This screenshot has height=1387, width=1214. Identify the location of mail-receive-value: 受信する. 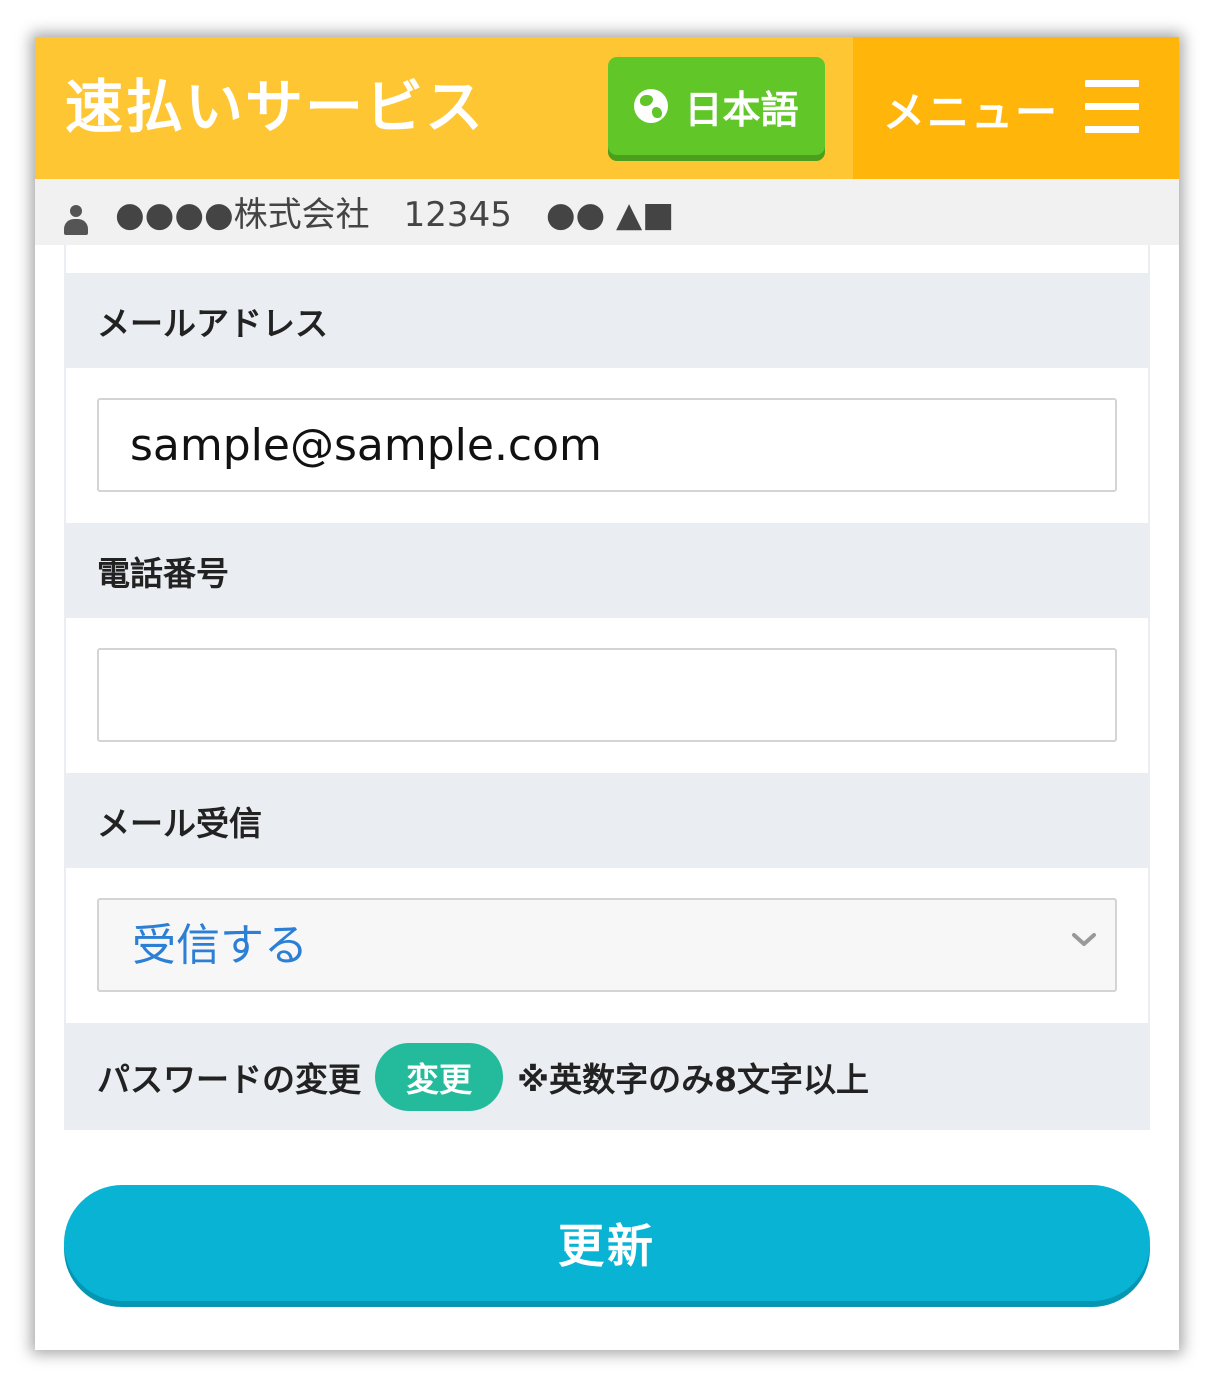
(220, 945).